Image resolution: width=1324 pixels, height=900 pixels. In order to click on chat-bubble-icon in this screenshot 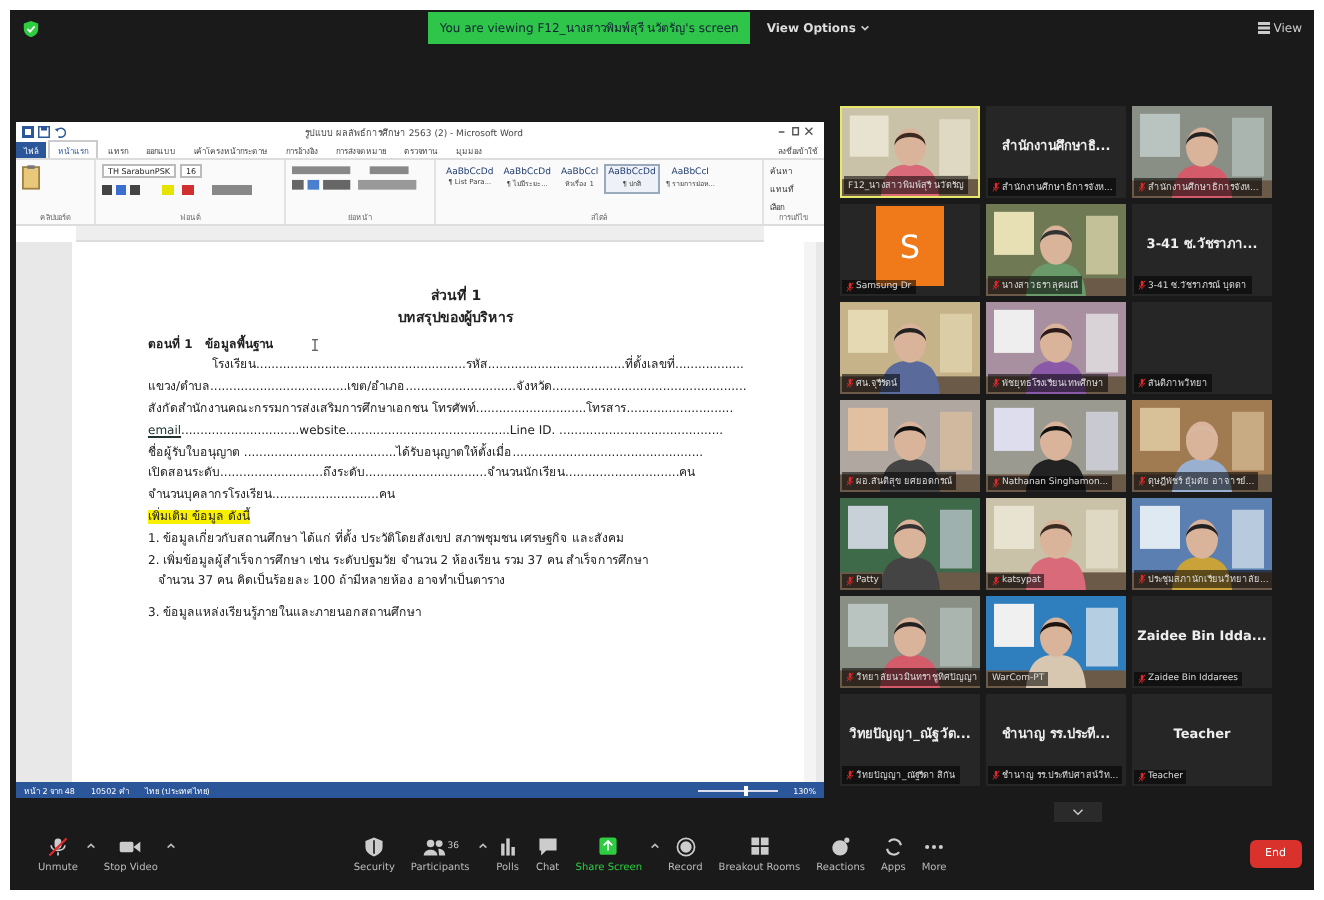, I will do `click(547, 846)`.